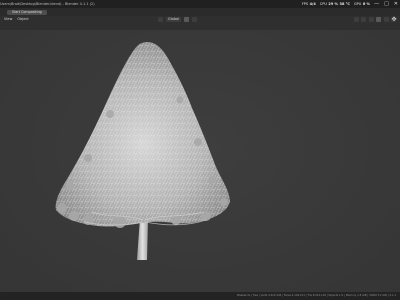  What do you see at coordinates (394, 20) in the screenshot?
I see `navigation-gizmo-icon: ✥` at bounding box center [394, 20].